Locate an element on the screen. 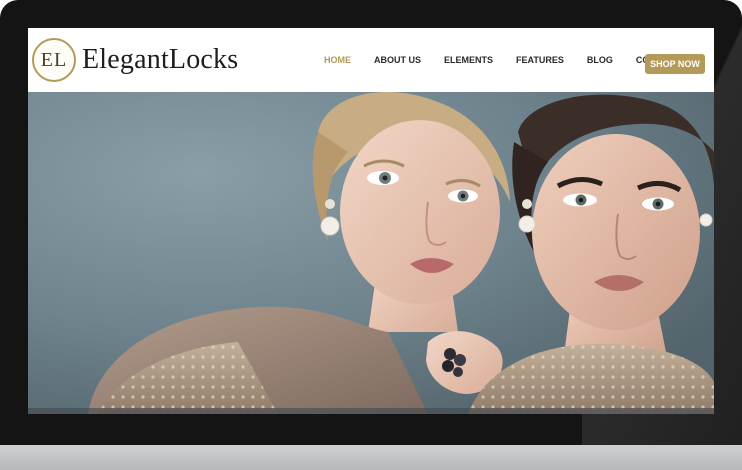  logo-monogram-text: EL is located at coordinates (54, 59).